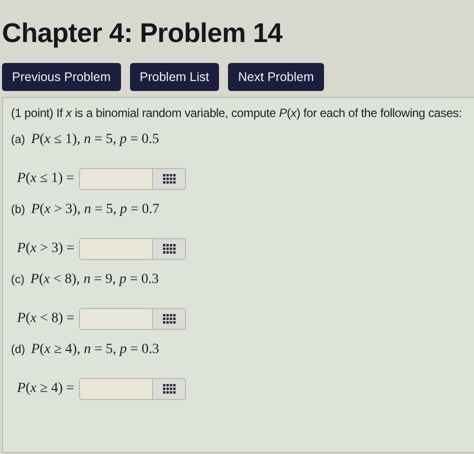 This screenshot has width=474, height=454. I want to click on nav-button: Previous Problem, so click(61, 77).